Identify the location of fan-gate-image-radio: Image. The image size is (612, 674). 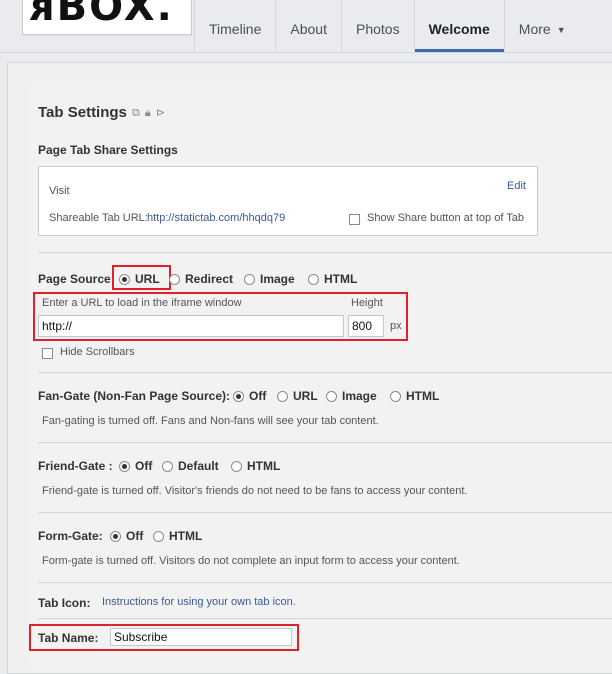
(357, 396).